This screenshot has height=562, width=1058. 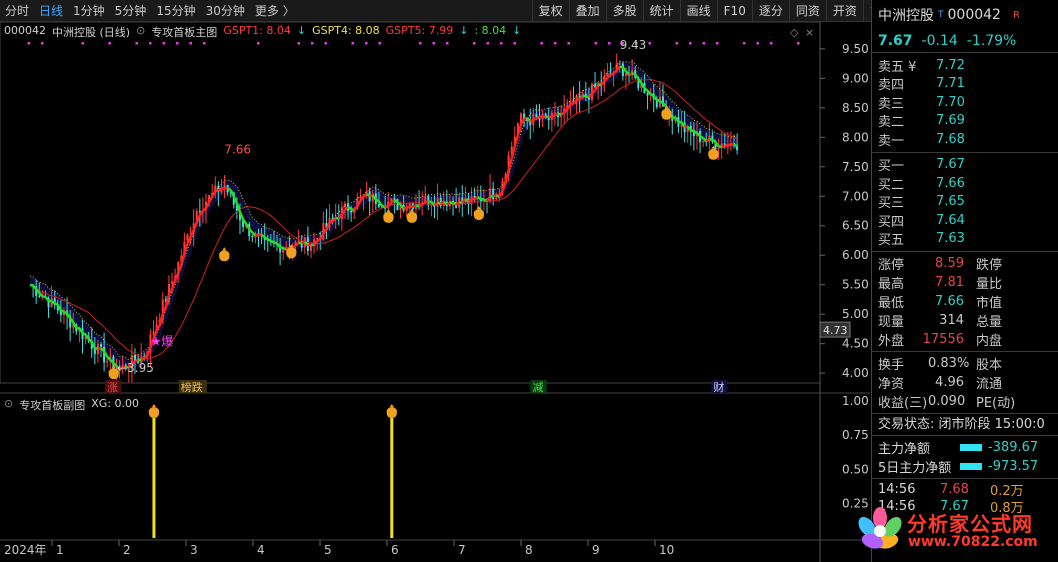 I want to click on stat-key: 最高, so click(x=891, y=284).